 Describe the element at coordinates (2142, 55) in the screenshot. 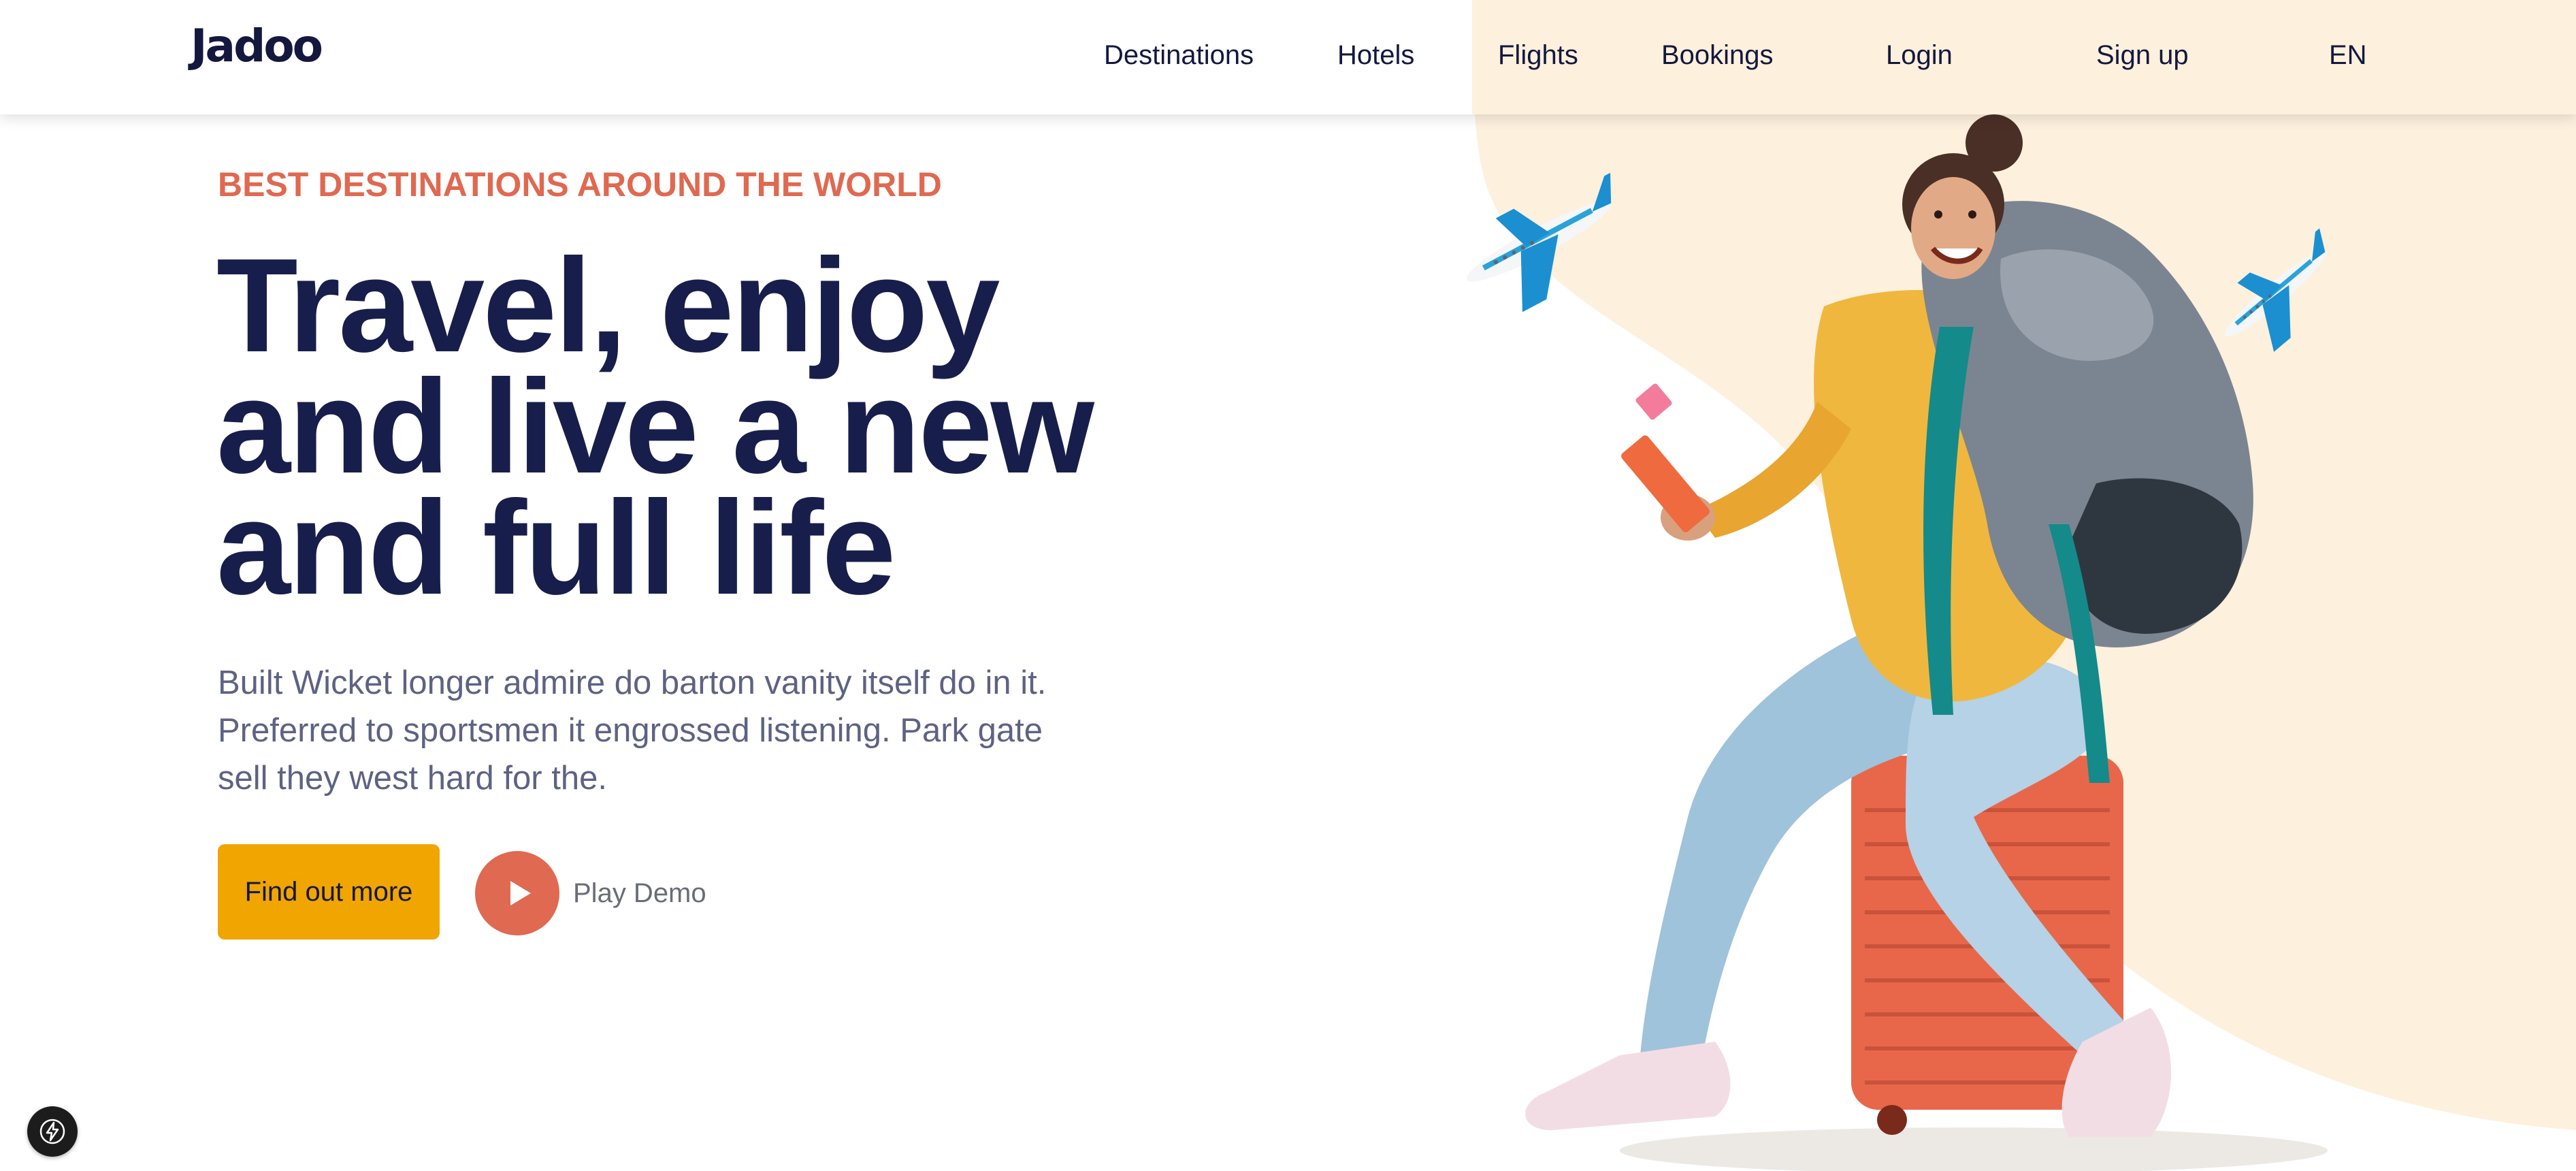

I see `nav-sign-up: Sign up` at that location.